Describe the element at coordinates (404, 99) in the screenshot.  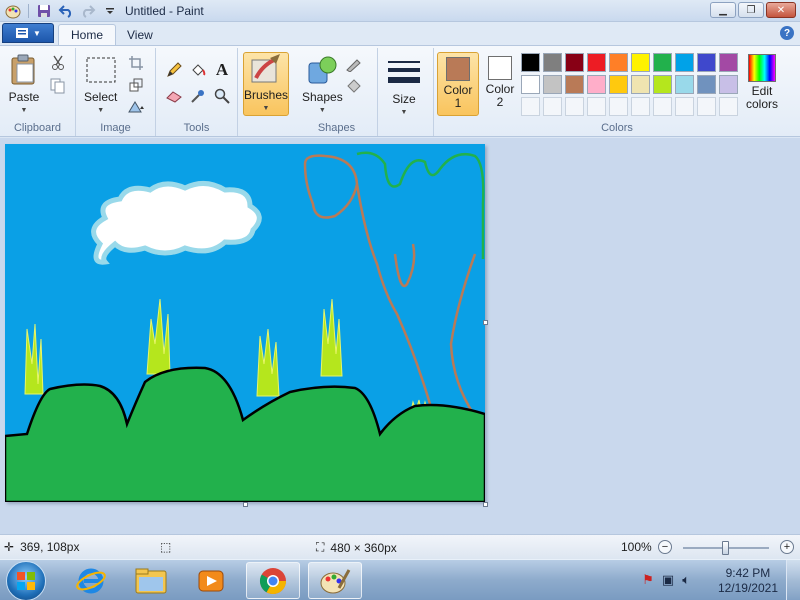
I see `size-label: Size` at that location.